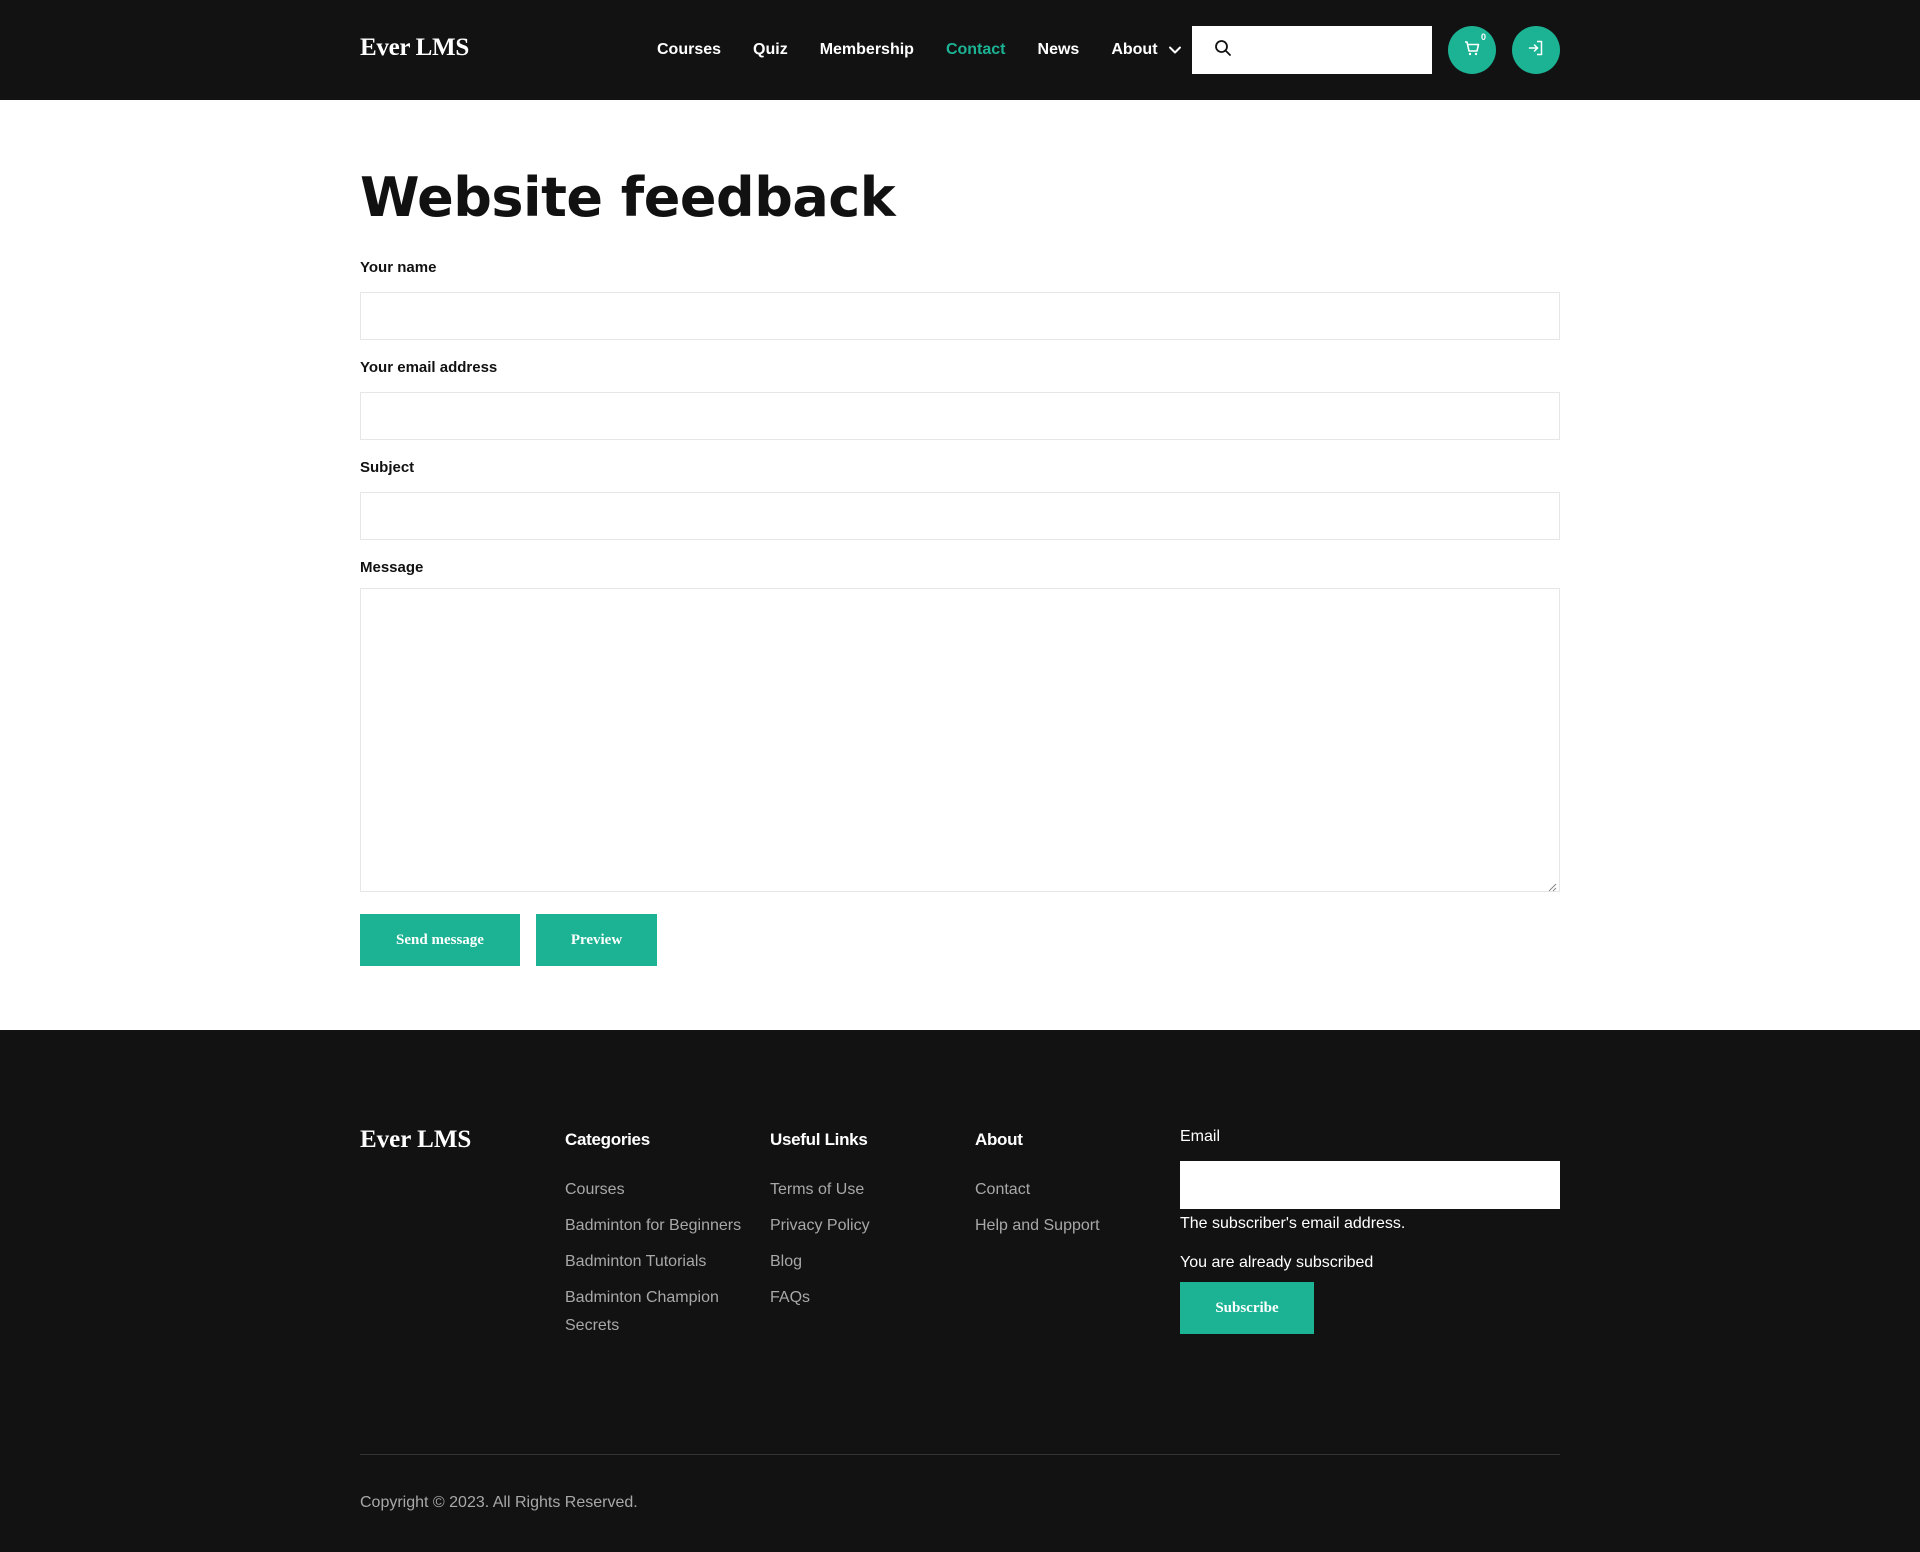  I want to click on footer-link-badminton-champion: Badminton Champion Secrets, so click(655, 1312).